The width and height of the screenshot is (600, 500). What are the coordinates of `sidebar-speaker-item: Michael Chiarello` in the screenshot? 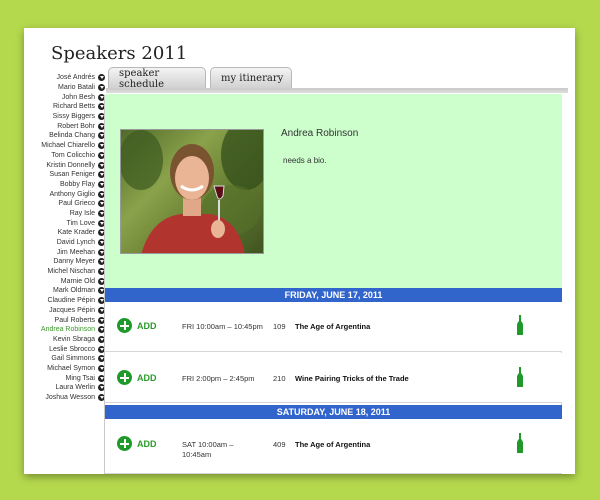 It's located at (64, 146).